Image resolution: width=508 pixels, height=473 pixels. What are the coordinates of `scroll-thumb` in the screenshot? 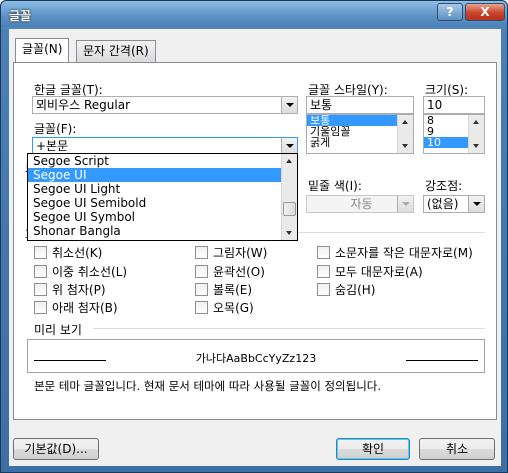 It's located at (289, 209).